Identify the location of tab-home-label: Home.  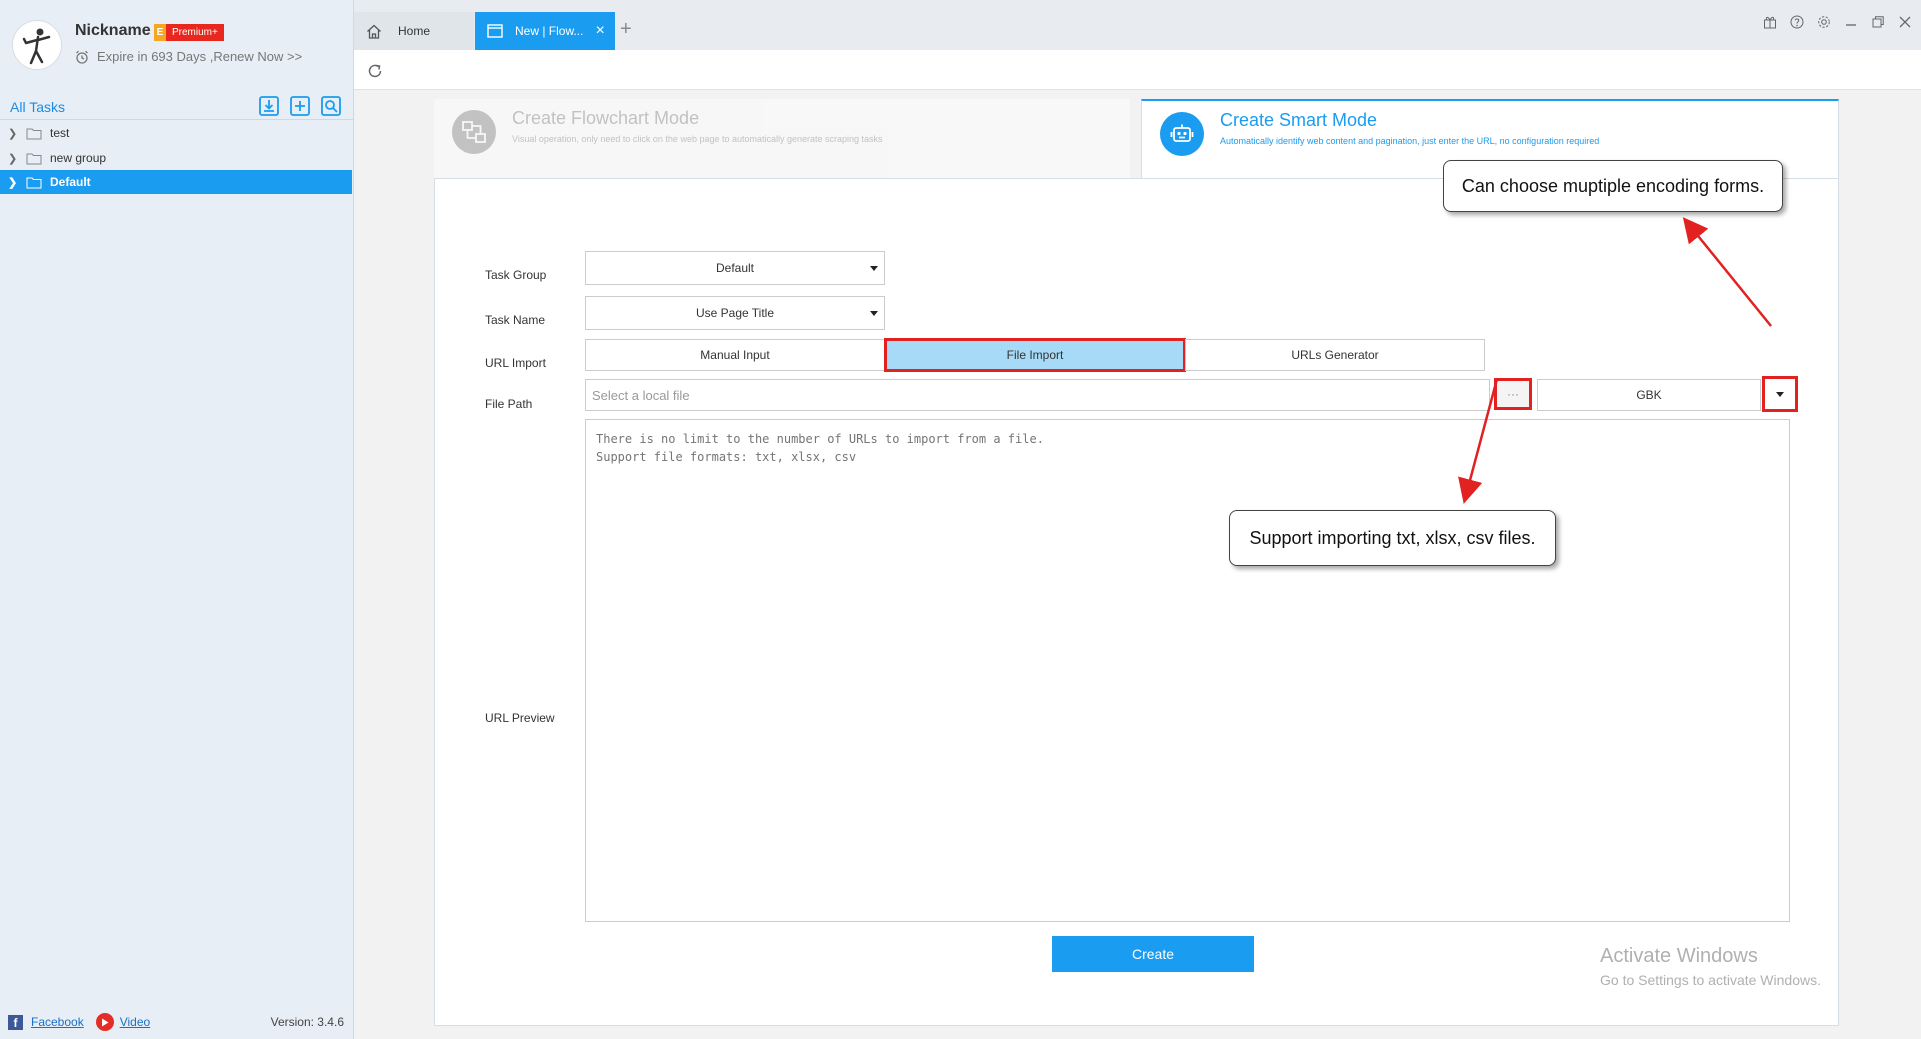
(414, 31).